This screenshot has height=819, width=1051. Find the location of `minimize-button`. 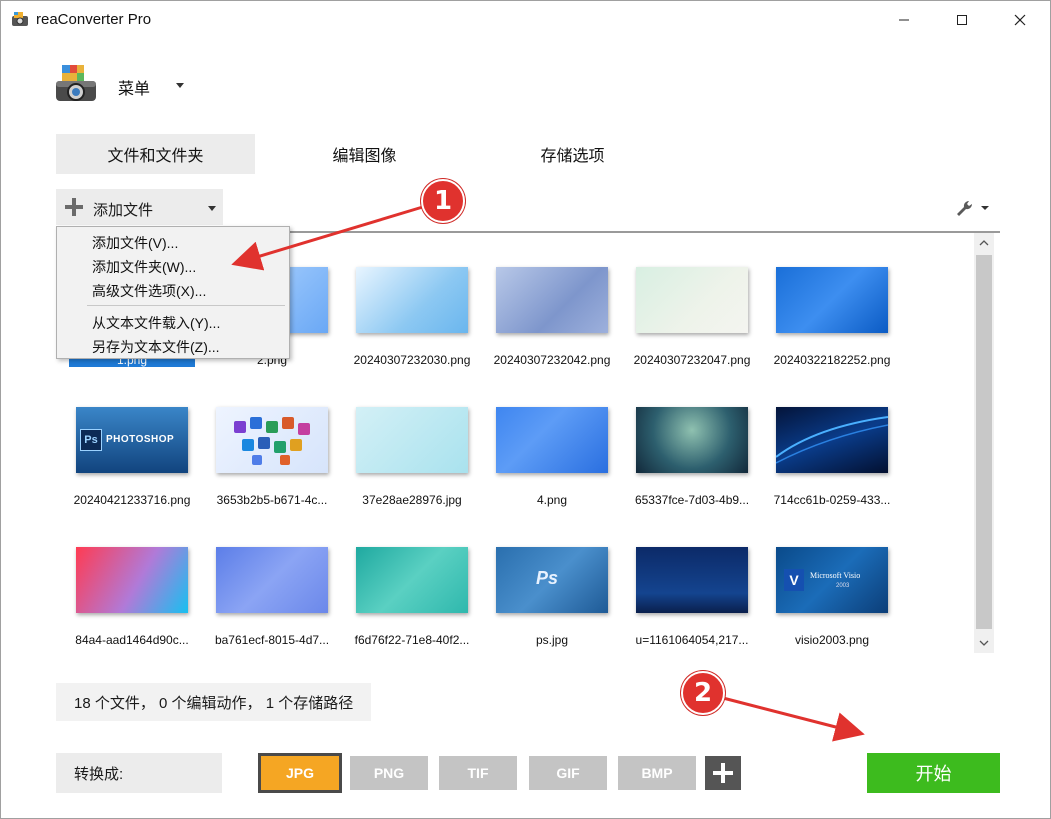

minimize-button is located at coordinates (904, 20).